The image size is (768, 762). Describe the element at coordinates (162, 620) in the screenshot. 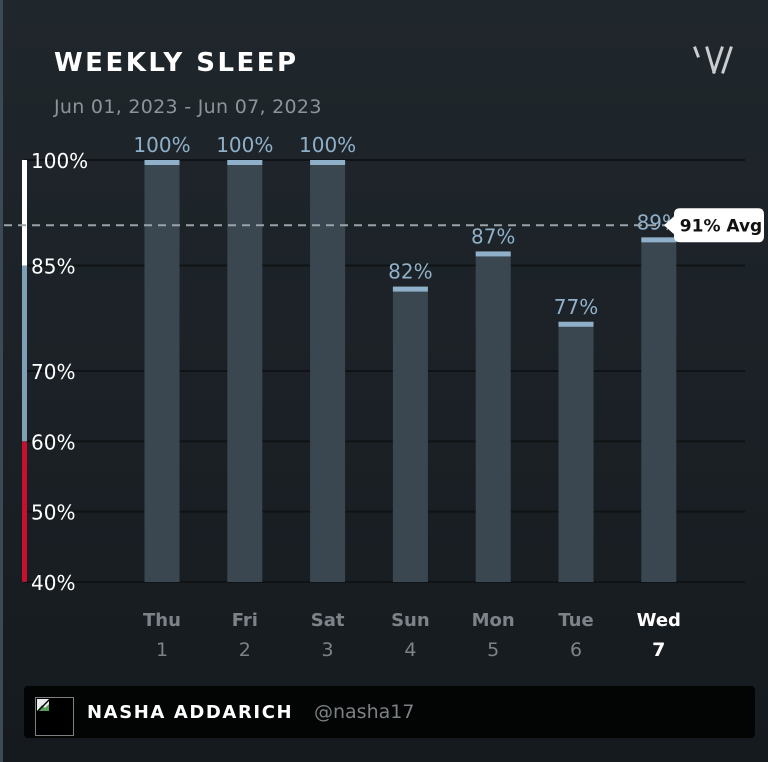

I see `day-name-label: Thu` at that location.